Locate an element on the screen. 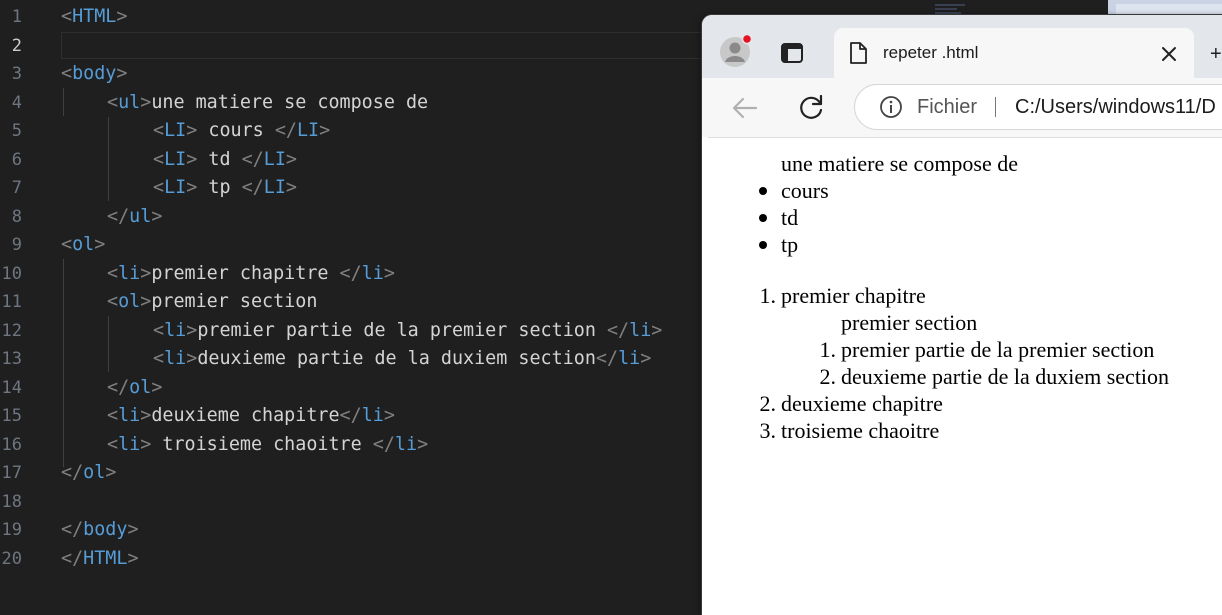  line-number: 7 is located at coordinates (16, 188).